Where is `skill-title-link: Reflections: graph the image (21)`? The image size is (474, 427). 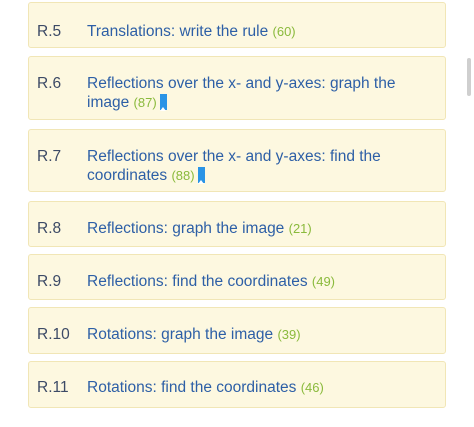 skill-title-link: Reflections: graph the image (21) is located at coordinates (260, 228).